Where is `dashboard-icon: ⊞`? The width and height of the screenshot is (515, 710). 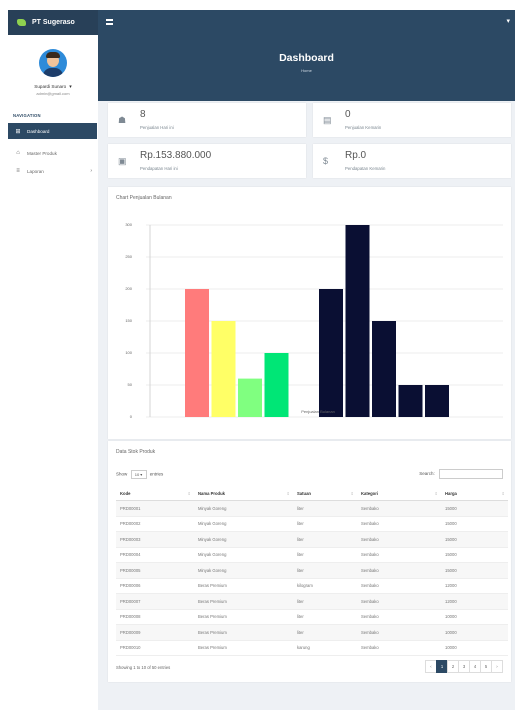 dashboard-icon: ⊞ is located at coordinates (18, 131).